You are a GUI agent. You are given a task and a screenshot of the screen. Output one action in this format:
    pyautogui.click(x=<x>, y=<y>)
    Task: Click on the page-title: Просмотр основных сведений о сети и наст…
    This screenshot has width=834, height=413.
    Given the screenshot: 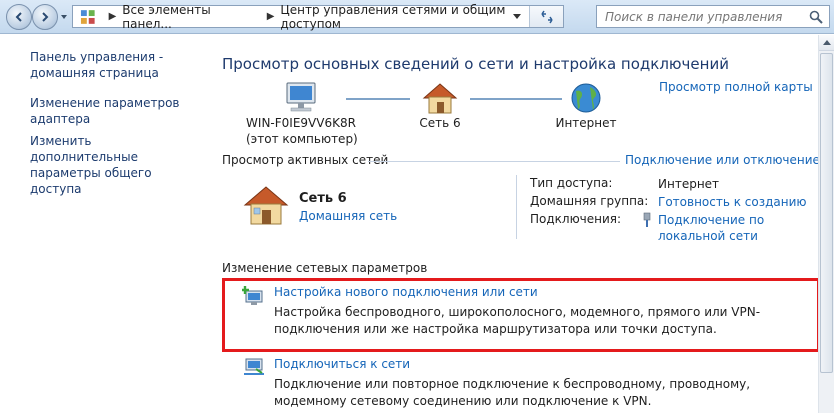 What is the action you would take?
    pyautogui.click(x=475, y=64)
    